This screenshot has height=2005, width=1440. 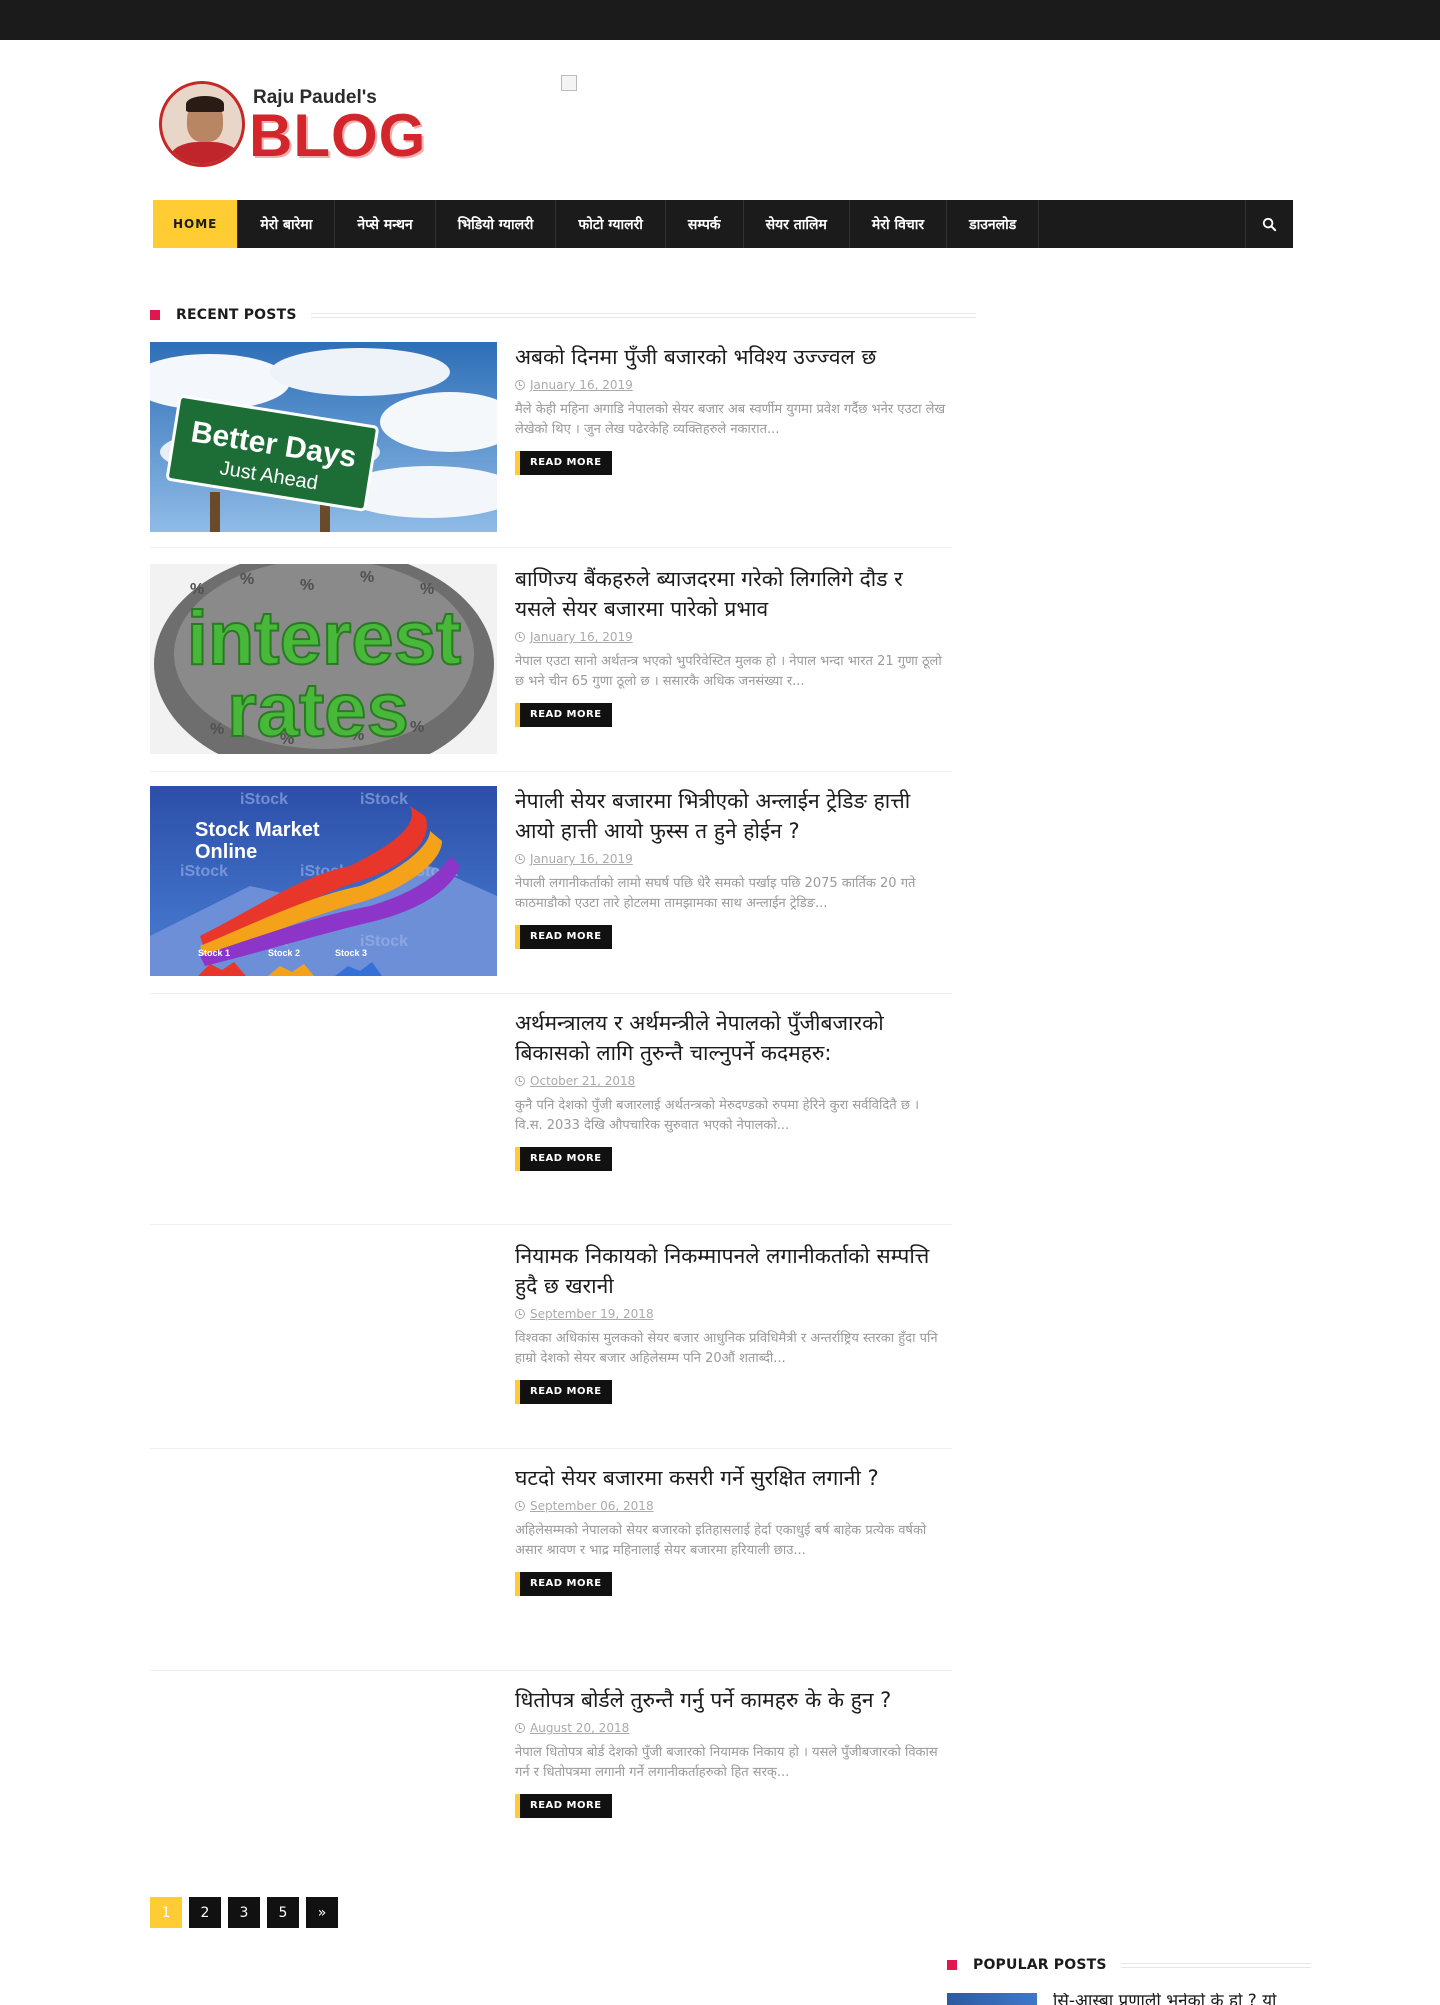 I want to click on nav-about: मेरो बारेमा, so click(x=287, y=224).